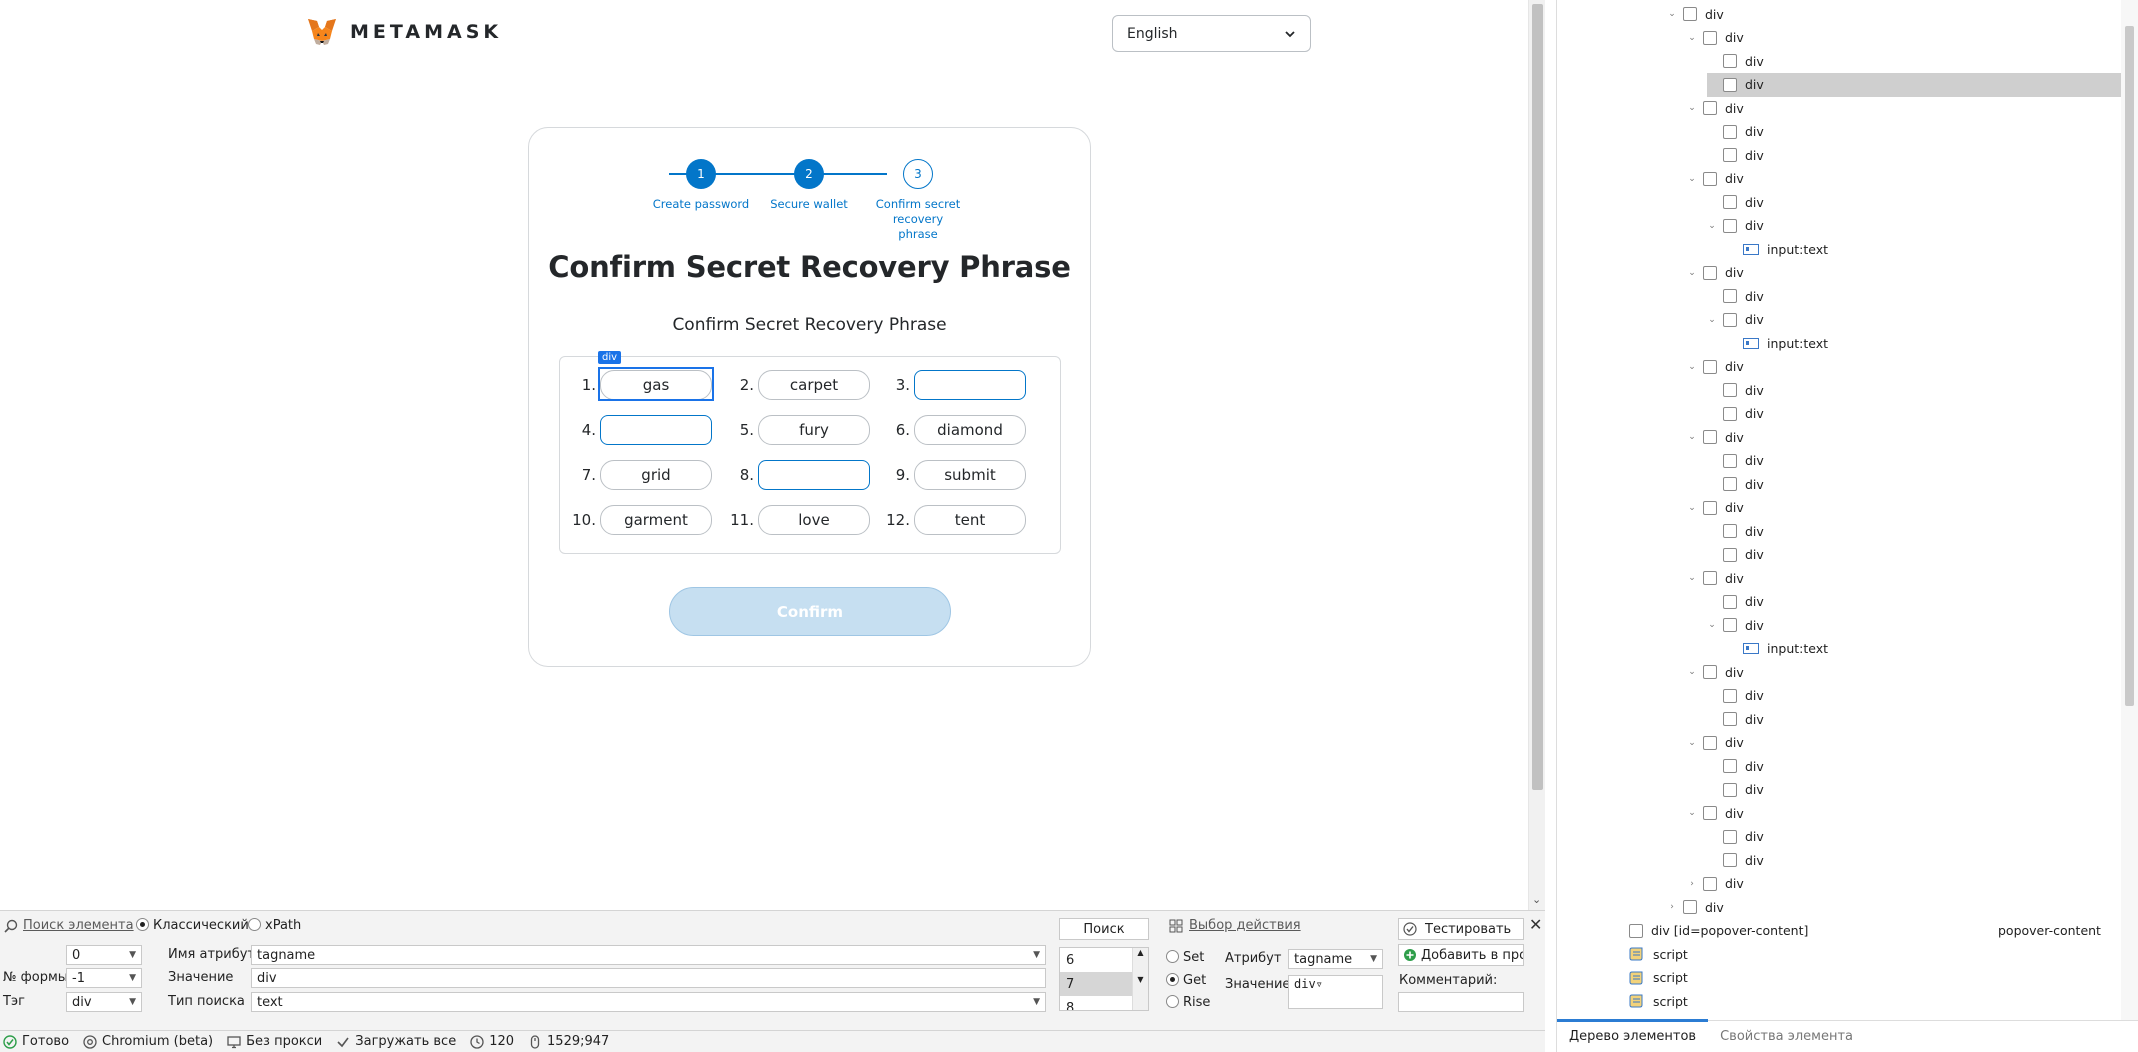 This screenshot has width=2138, height=1052. What do you see at coordinates (1537, 397) in the screenshot?
I see `viewport-scroll-thumb` at bounding box center [1537, 397].